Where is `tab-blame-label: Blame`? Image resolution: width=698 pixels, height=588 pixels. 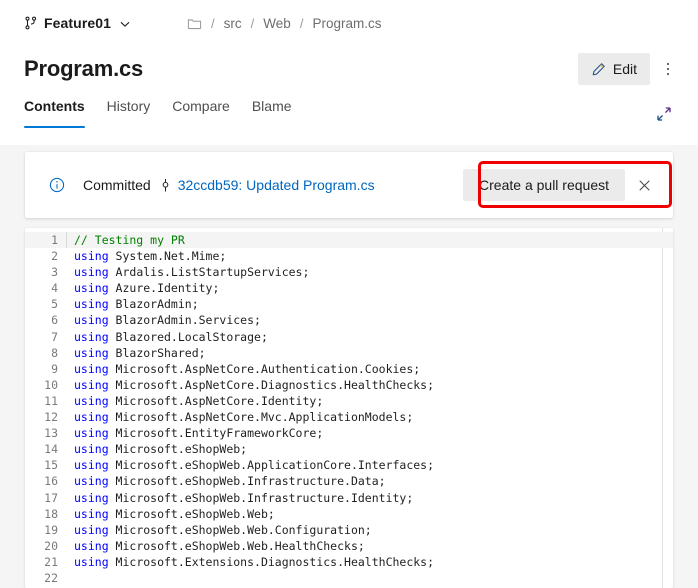 tab-blame-label: Blame is located at coordinates (271, 106).